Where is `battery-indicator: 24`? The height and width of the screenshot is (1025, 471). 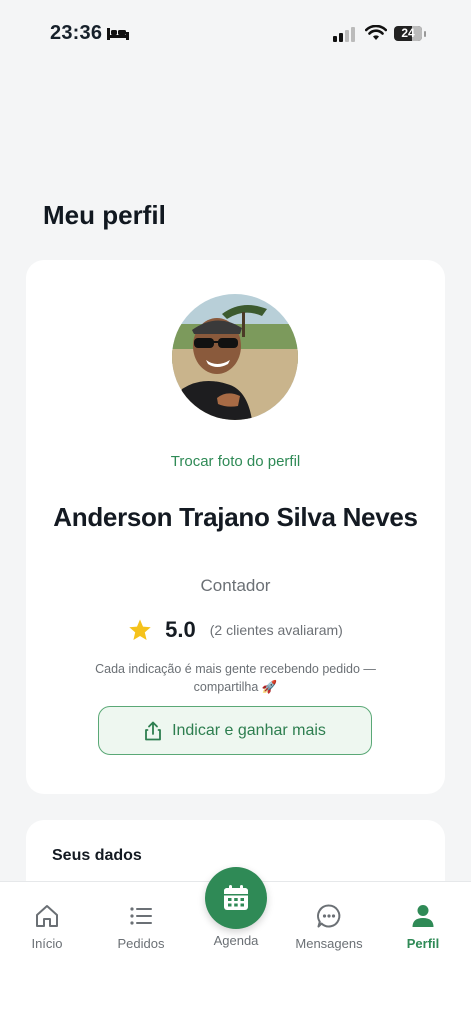
battery-indicator: 24 is located at coordinates (410, 33).